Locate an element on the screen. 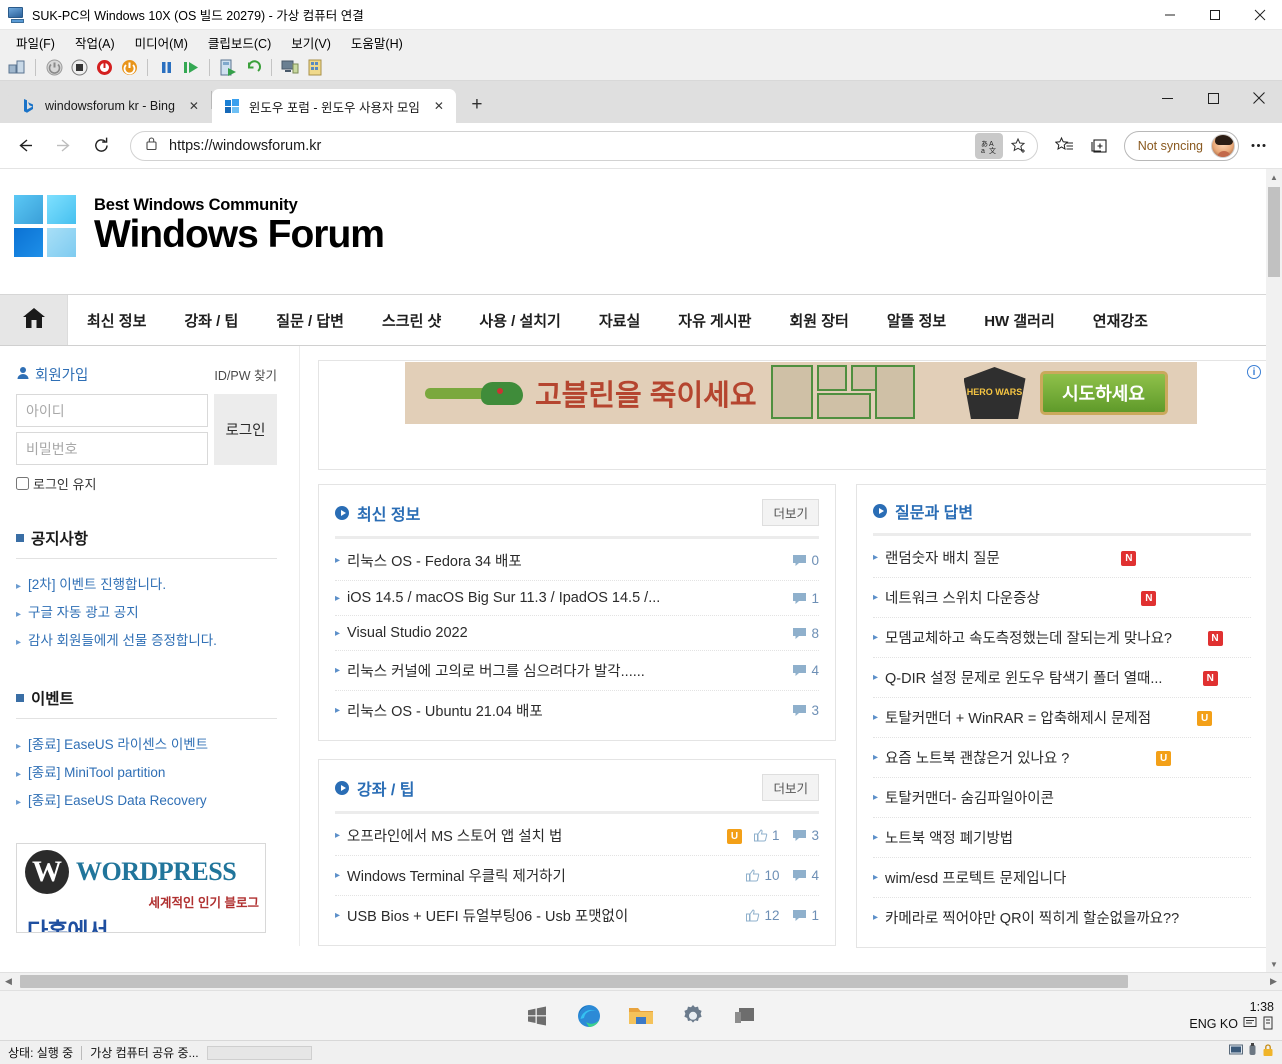 The height and width of the screenshot is (1064, 1282). nav-item-market: 회원 장터 is located at coordinates (818, 320).